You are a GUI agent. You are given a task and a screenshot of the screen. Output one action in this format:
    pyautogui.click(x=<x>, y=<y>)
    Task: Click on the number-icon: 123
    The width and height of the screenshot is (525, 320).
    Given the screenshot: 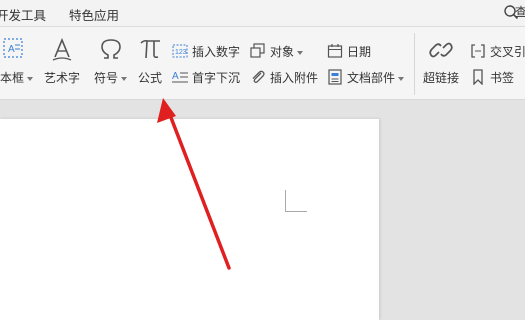 What is the action you would take?
    pyautogui.click(x=180, y=51)
    